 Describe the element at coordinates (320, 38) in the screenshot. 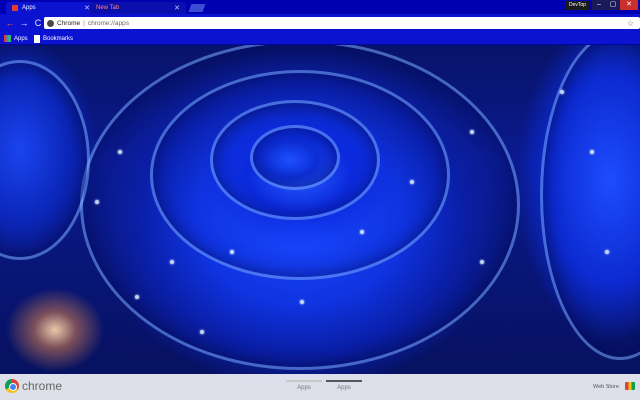

I see `bookmarks-bar: Apps Bookmarks` at that location.